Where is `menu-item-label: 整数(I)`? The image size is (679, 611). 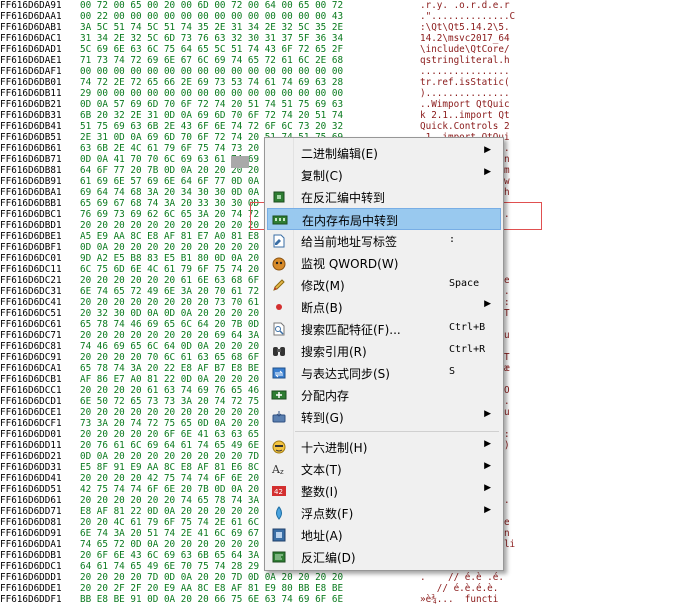 menu-item-label: 整数(I) is located at coordinates (319, 492).